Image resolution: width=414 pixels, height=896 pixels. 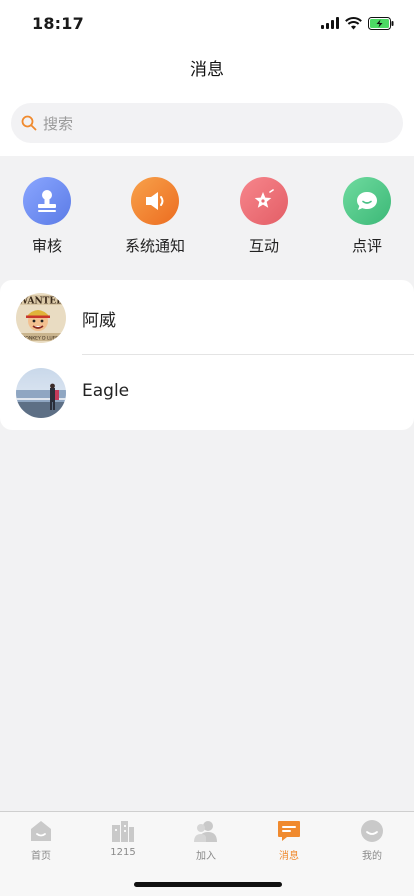 What do you see at coordinates (206, 856) in the screenshot?
I see `tab-label: 加入` at bounding box center [206, 856].